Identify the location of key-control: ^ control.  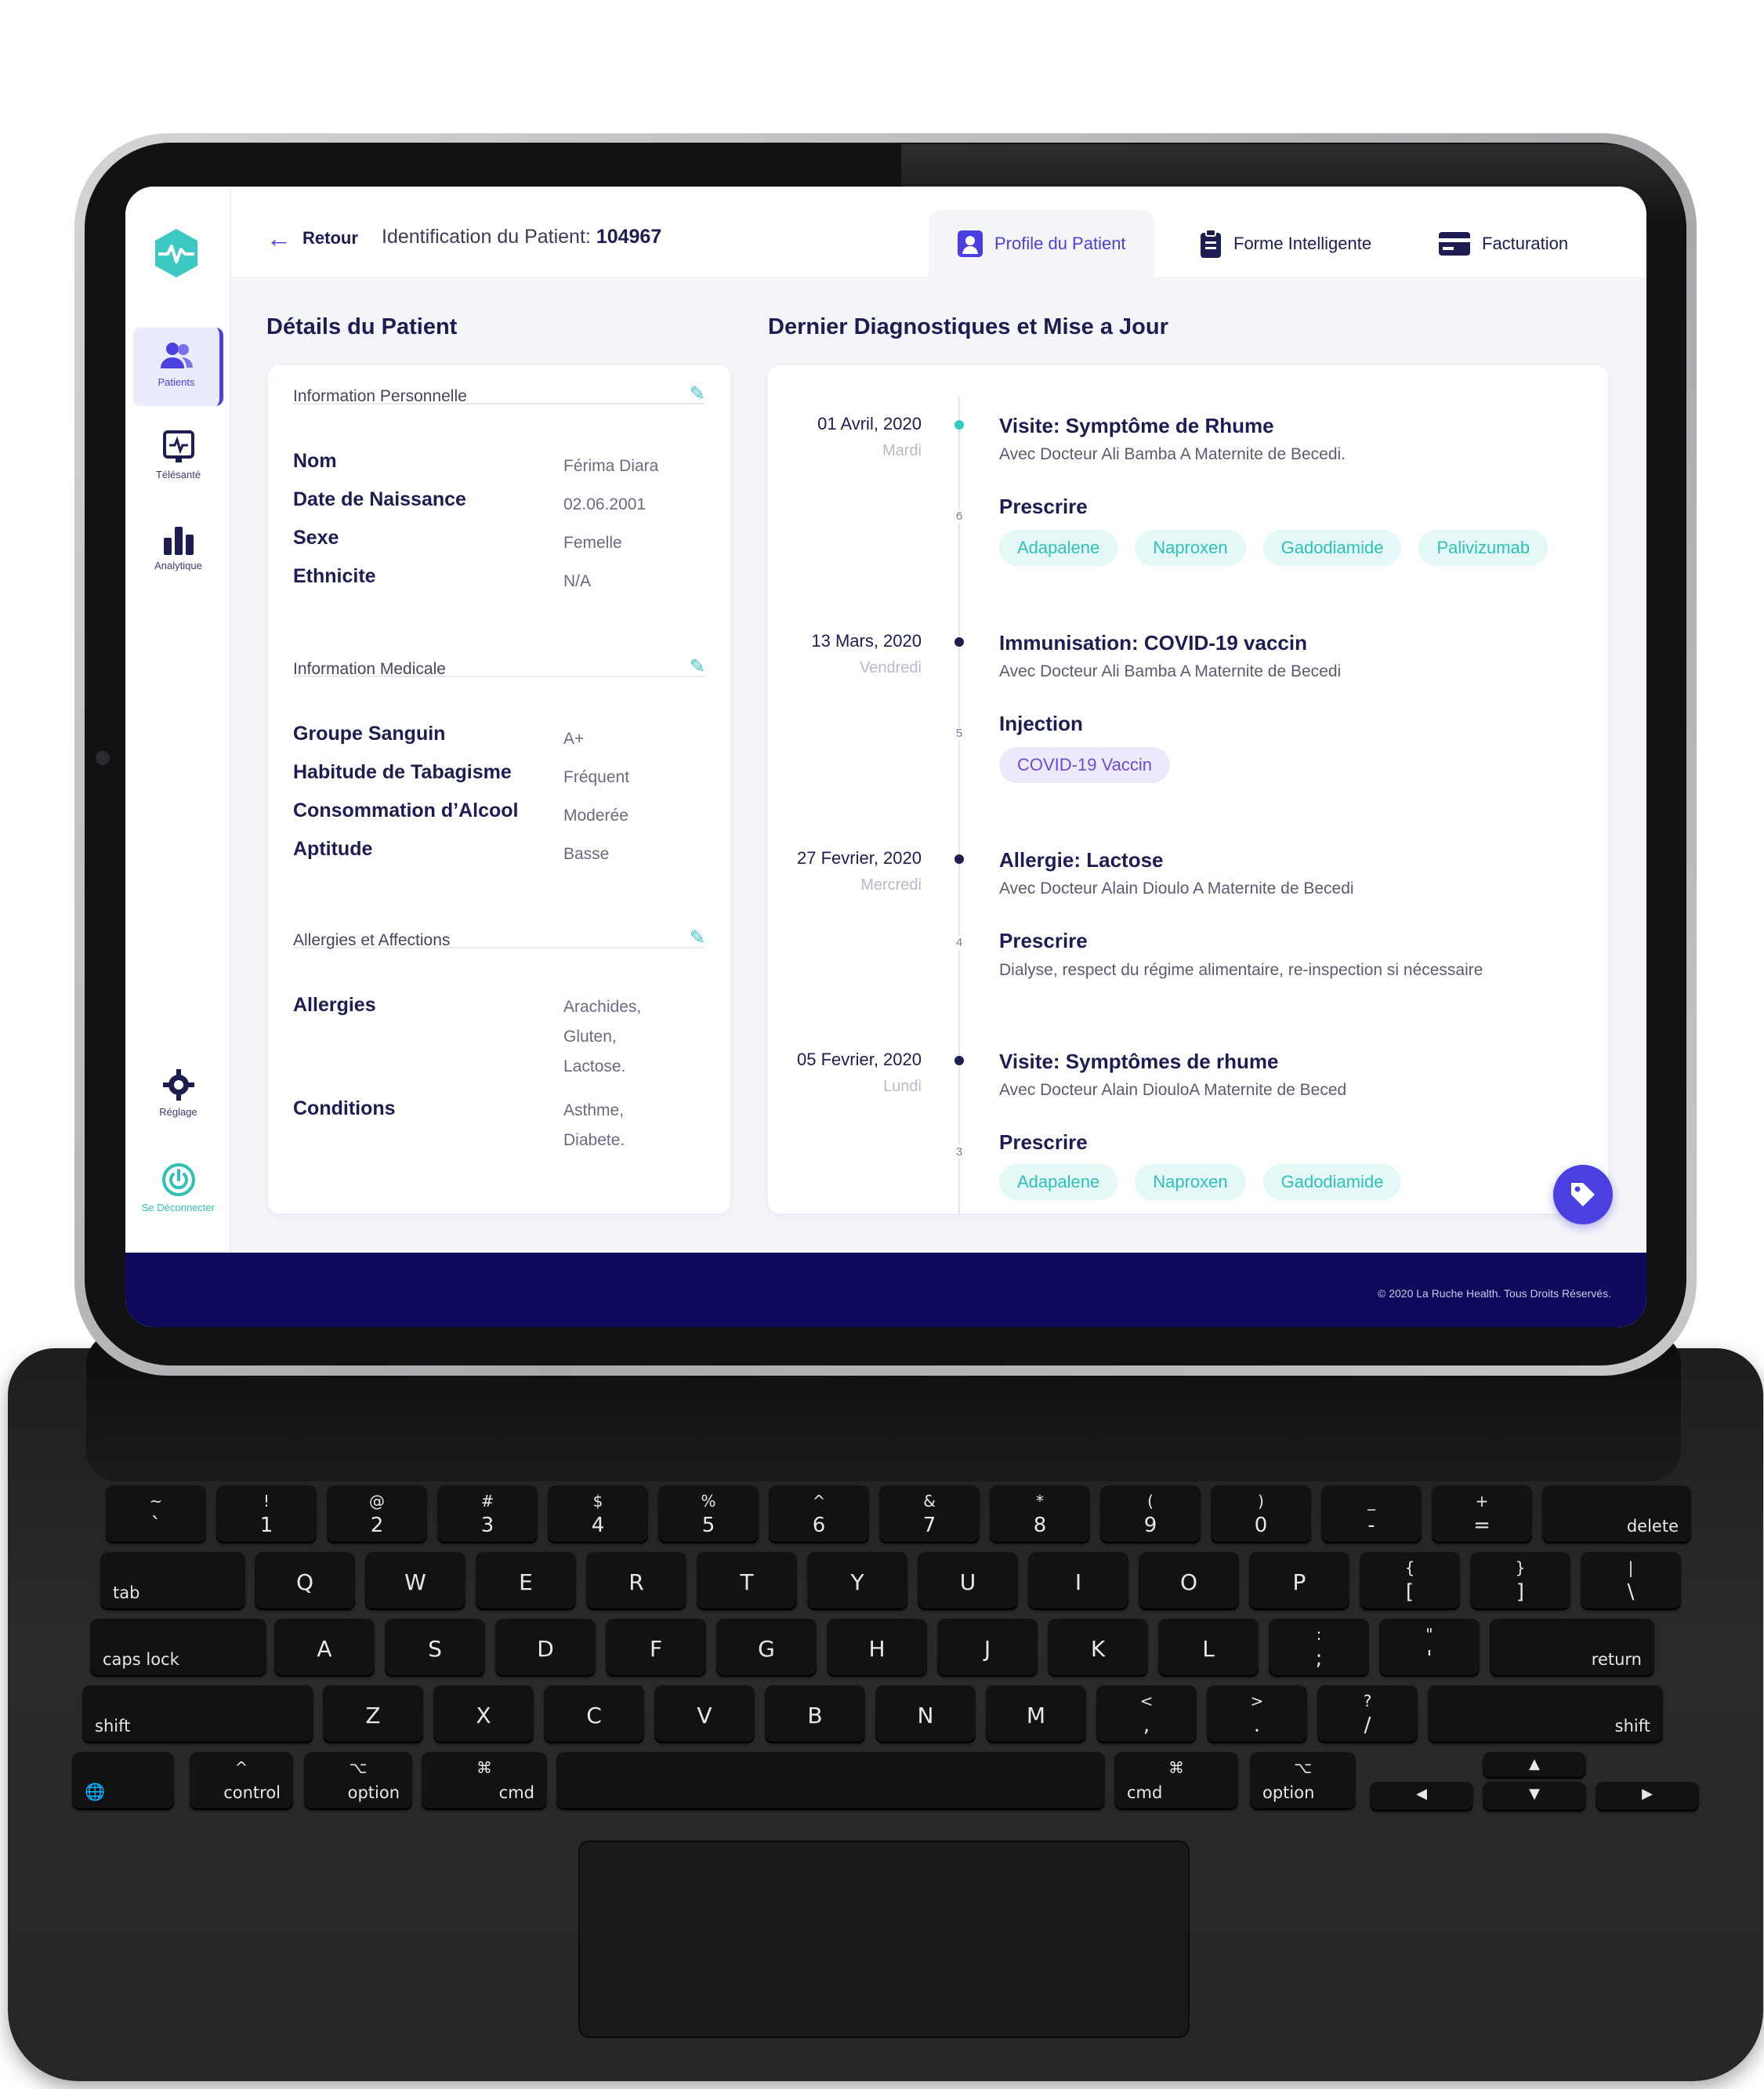
(241, 1781).